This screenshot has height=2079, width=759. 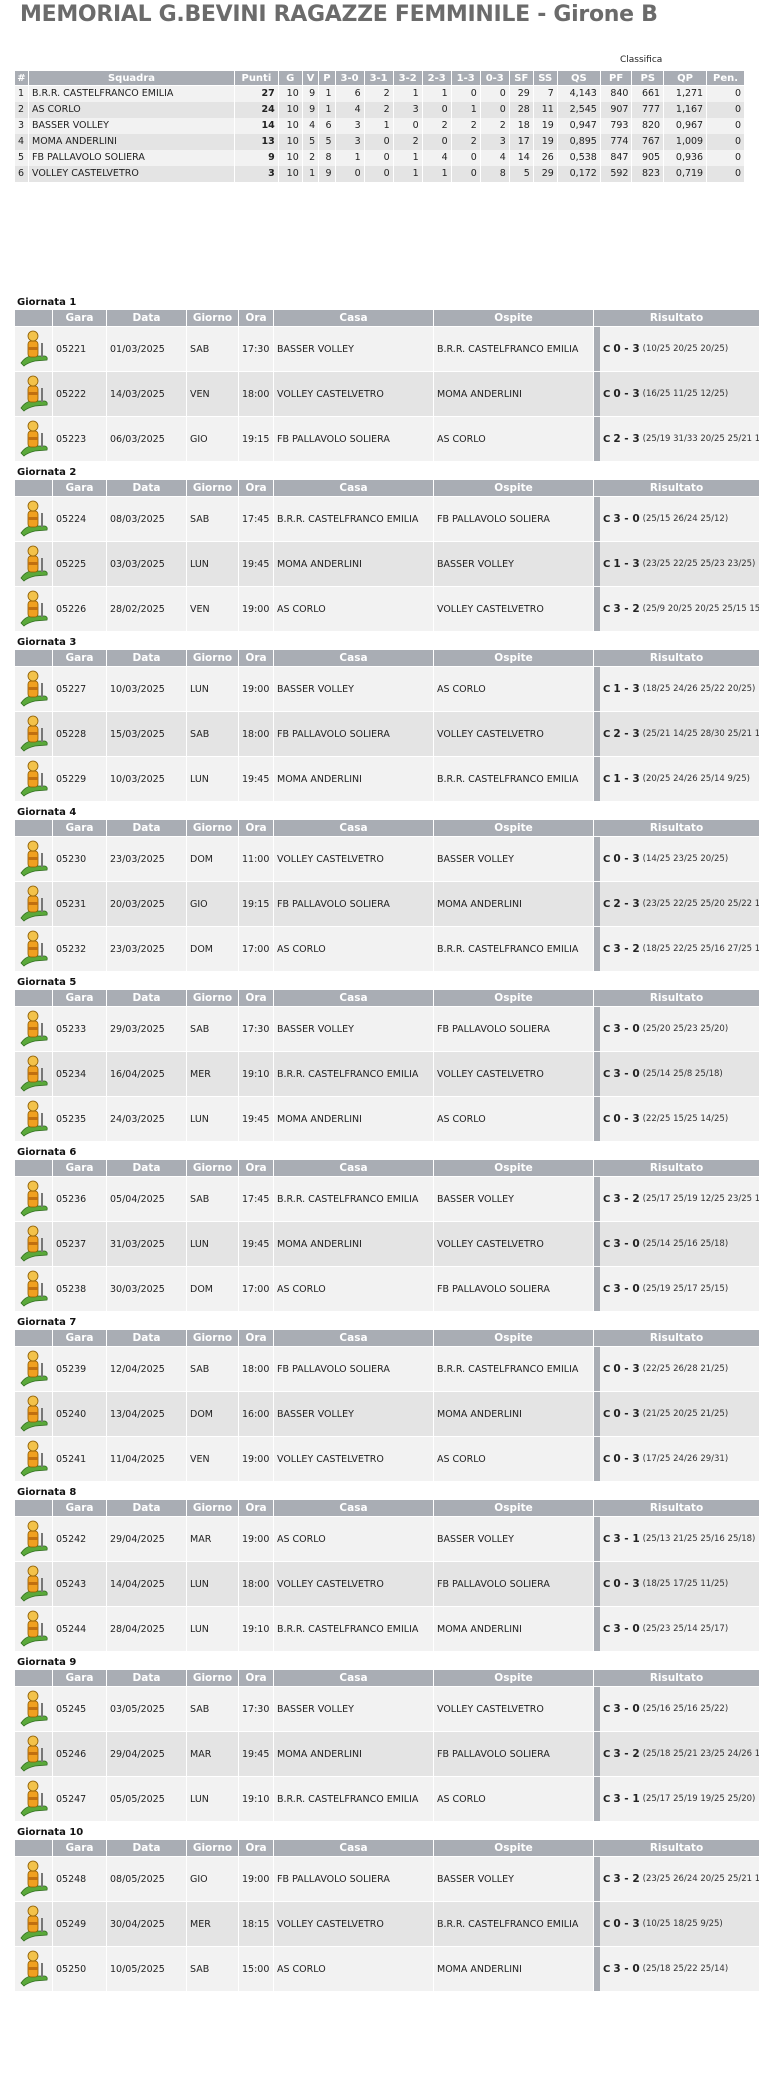 I want to click on result-score: 3 - 0, so click(x=626, y=1289).